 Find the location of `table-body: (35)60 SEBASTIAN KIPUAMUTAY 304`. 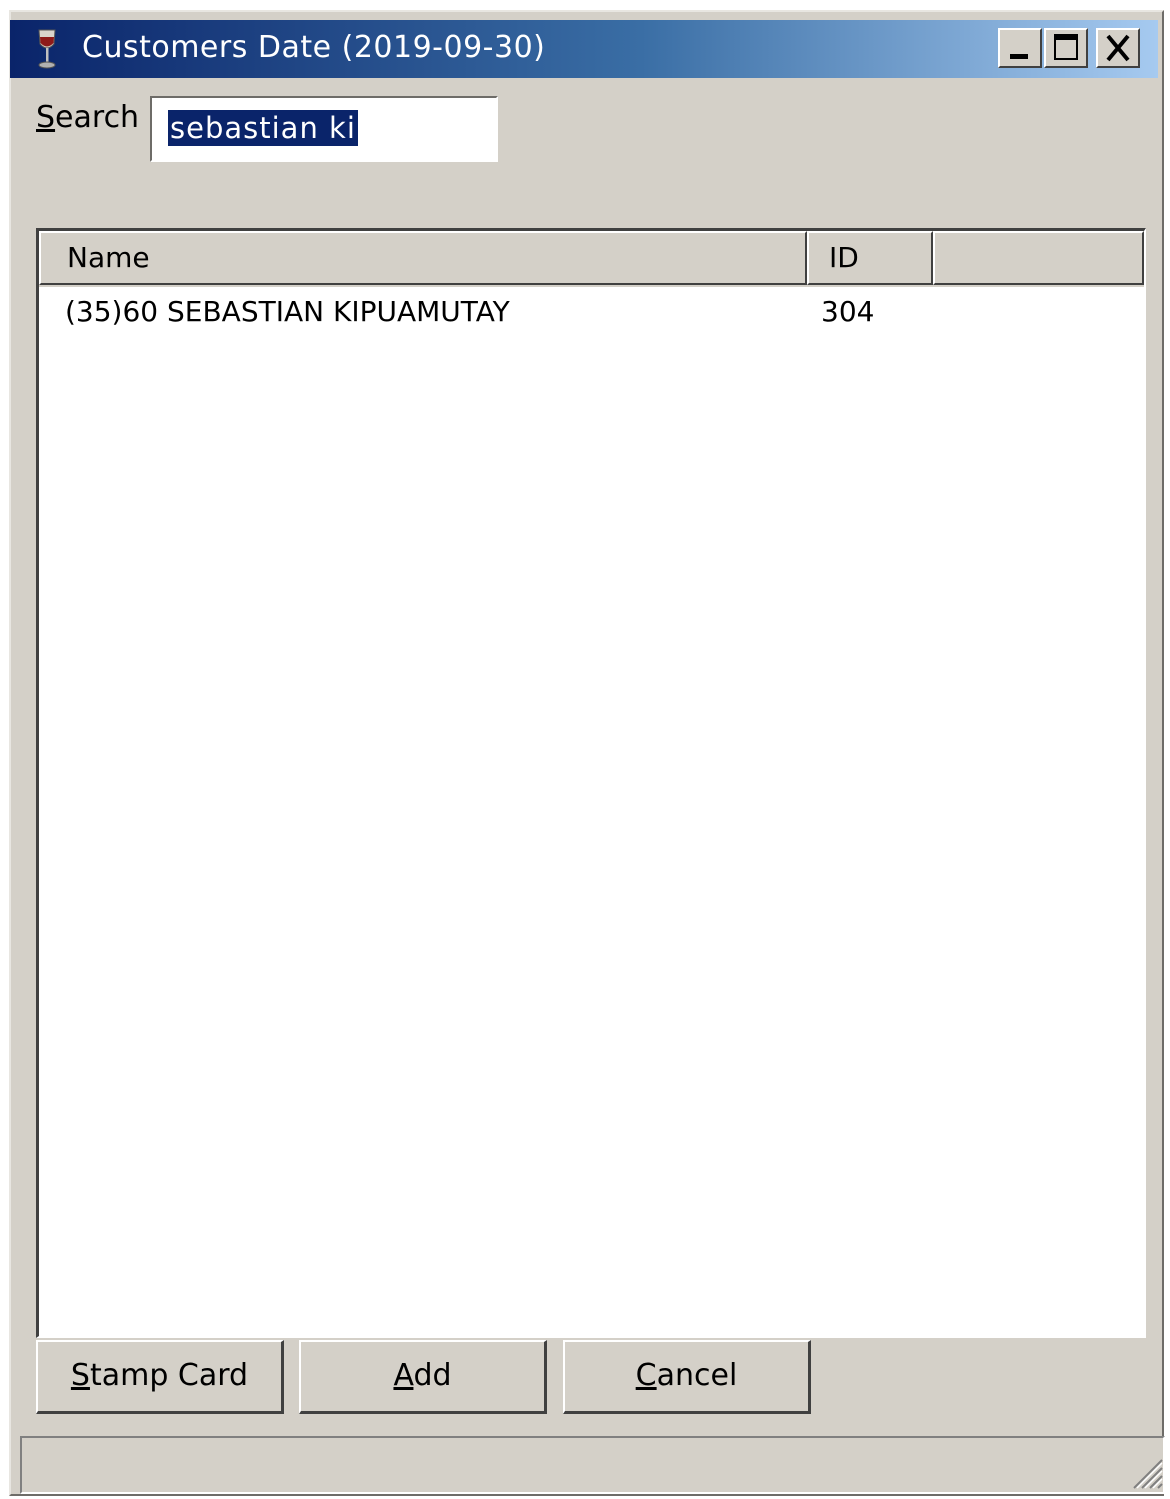

table-body: (35)60 SEBASTIAN KIPUAMUTAY 304 is located at coordinates (591, 314).